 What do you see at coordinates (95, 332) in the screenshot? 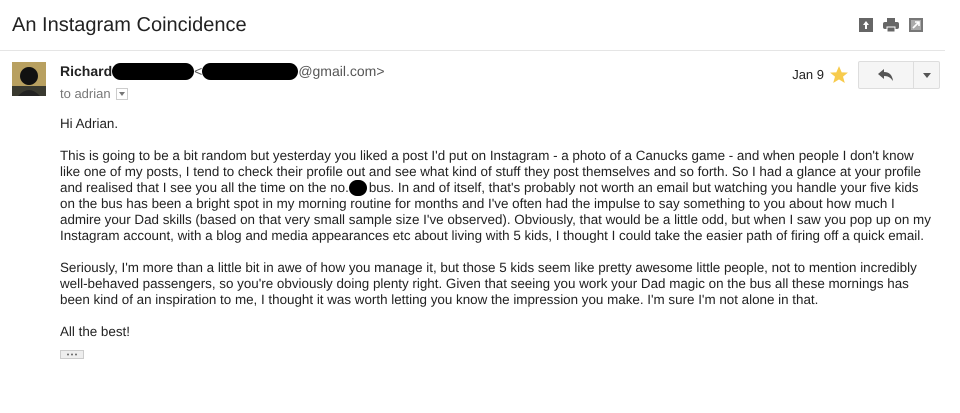
I see `signoff: All the best!` at bounding box center [95, 332].